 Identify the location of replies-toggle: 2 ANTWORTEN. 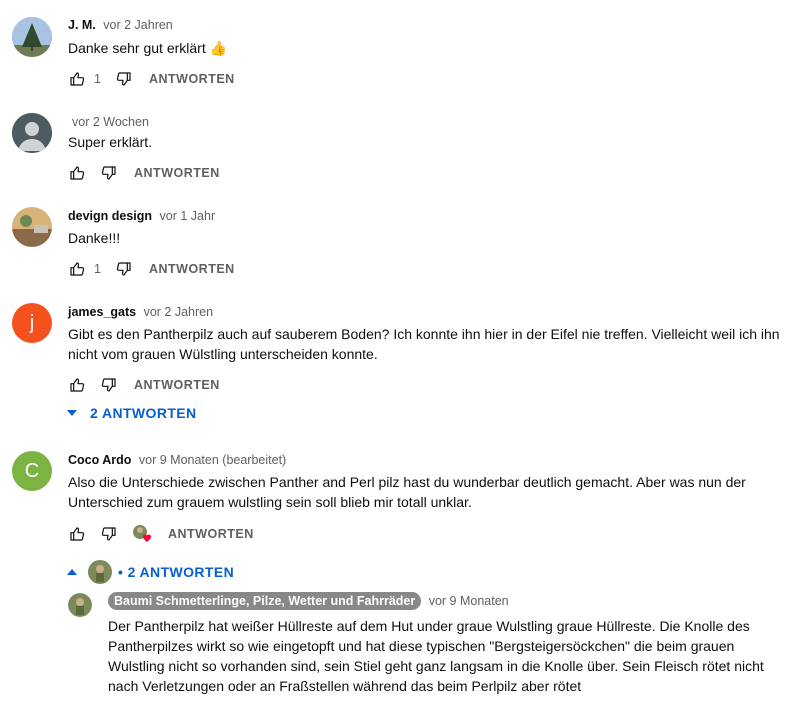
(131, 413).